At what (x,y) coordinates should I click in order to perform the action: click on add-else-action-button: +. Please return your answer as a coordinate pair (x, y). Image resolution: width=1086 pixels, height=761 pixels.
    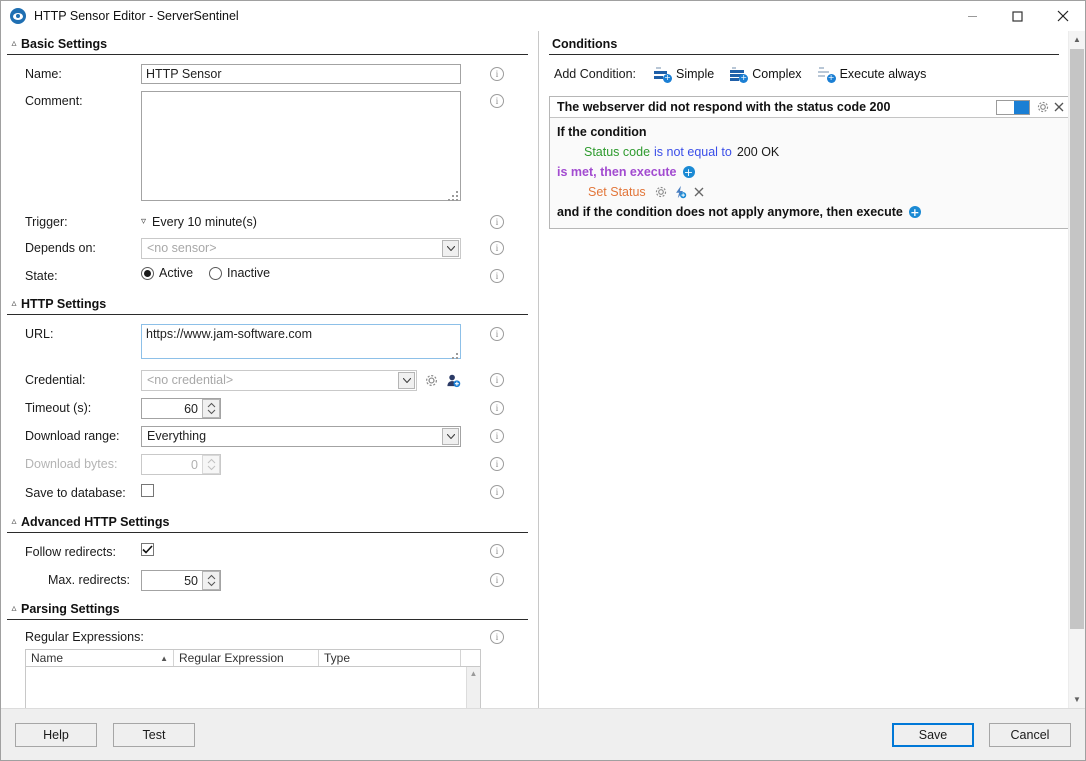
    Looking at the image, I should click on (914, 212).